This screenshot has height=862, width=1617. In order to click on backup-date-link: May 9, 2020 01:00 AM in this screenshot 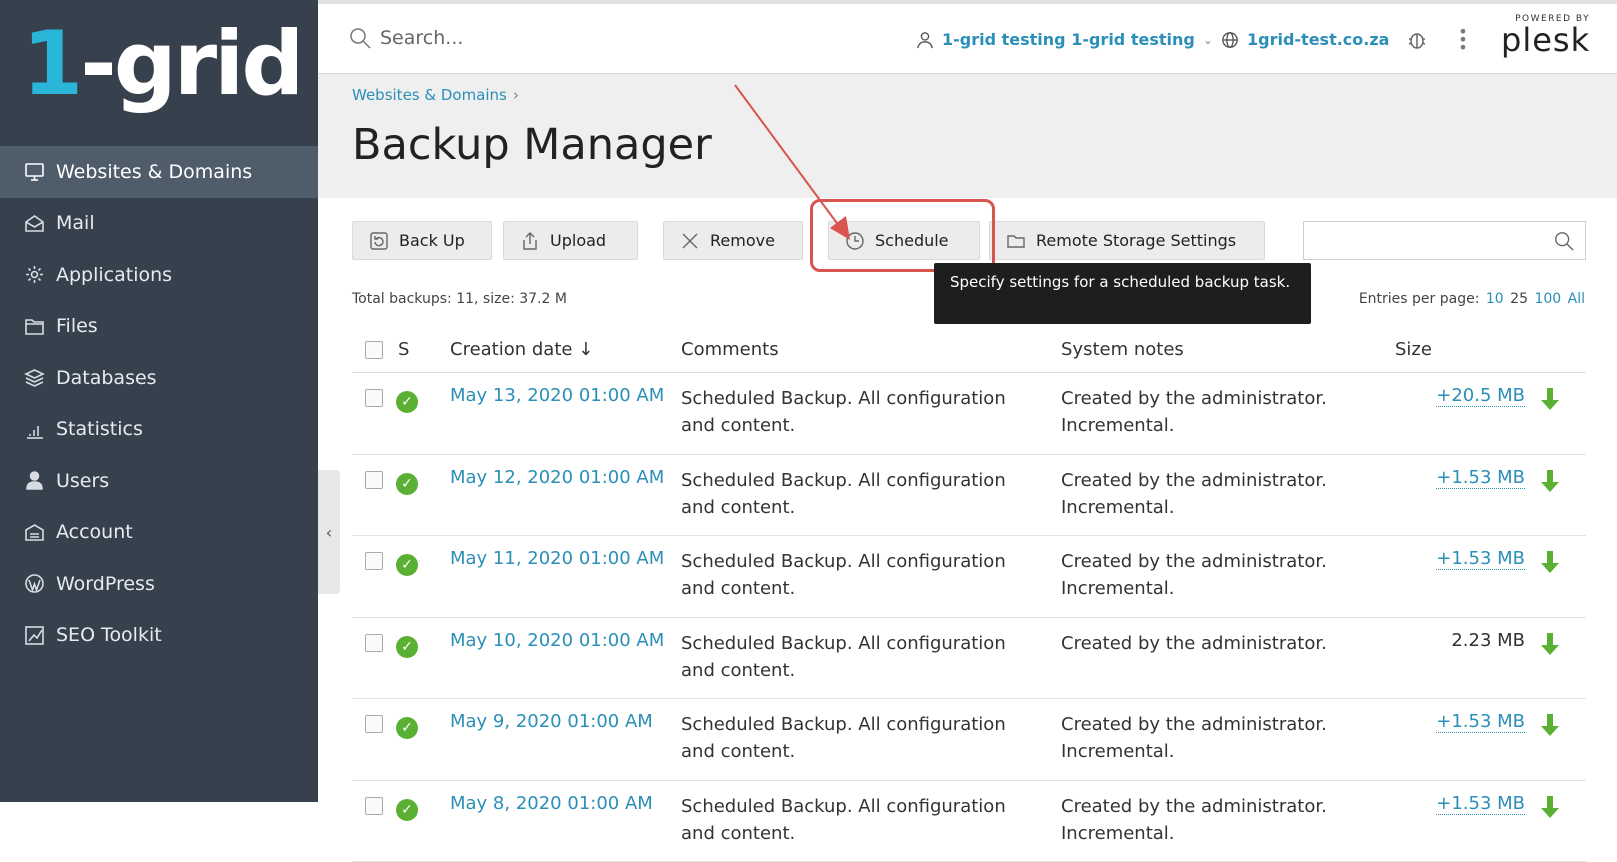, I will do `click(551, 721)`.